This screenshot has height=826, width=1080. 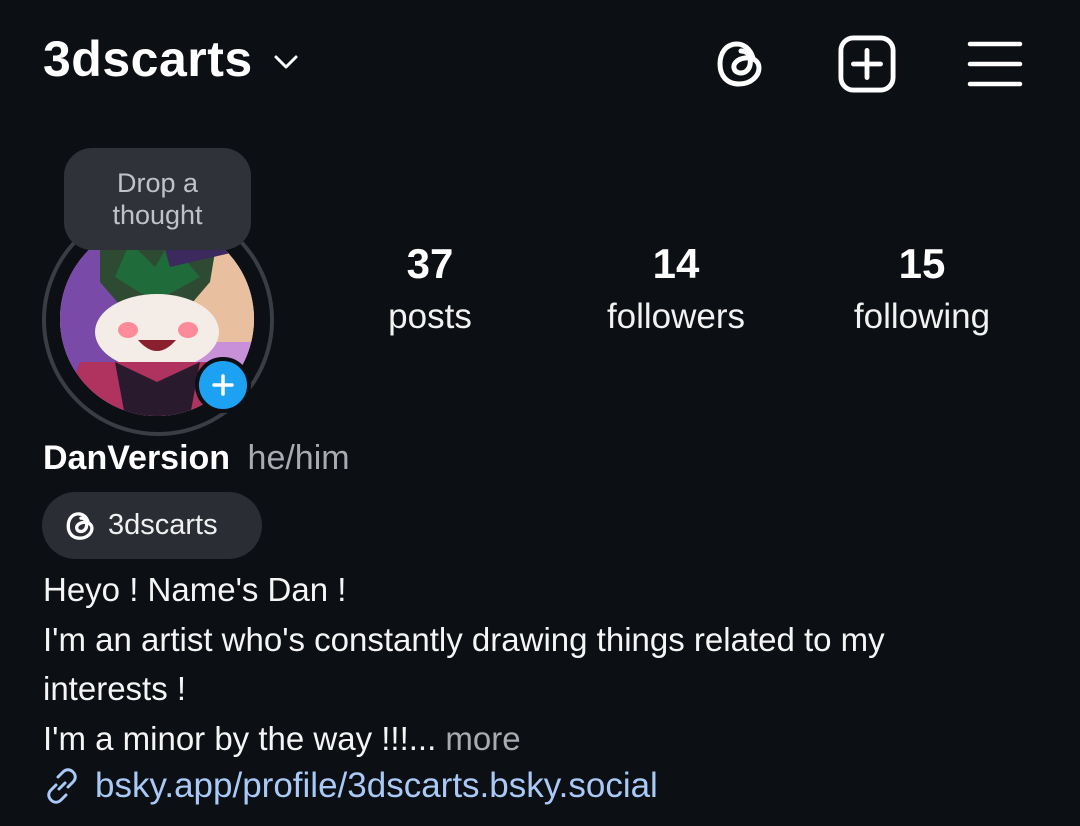 What do you see at coordinates (195, 589) in the screenshot?
I see `bio-line-1: Heyo ! Name's Dan !` at bounding box center [195, 589].